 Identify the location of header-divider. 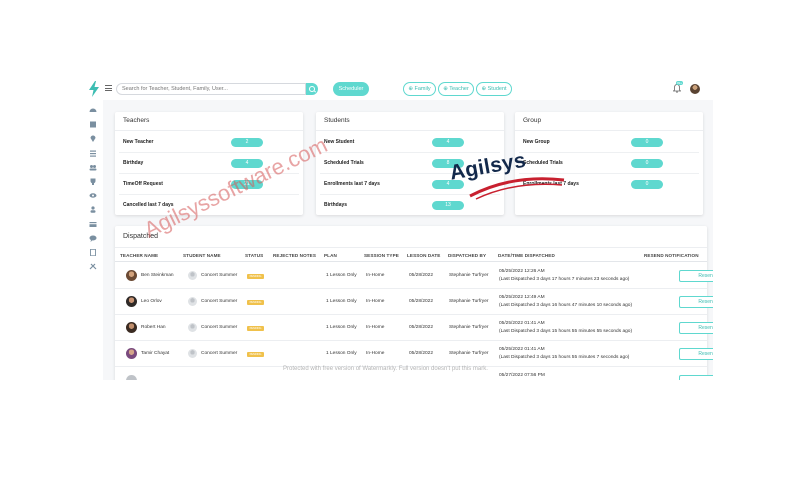
(411, 261).